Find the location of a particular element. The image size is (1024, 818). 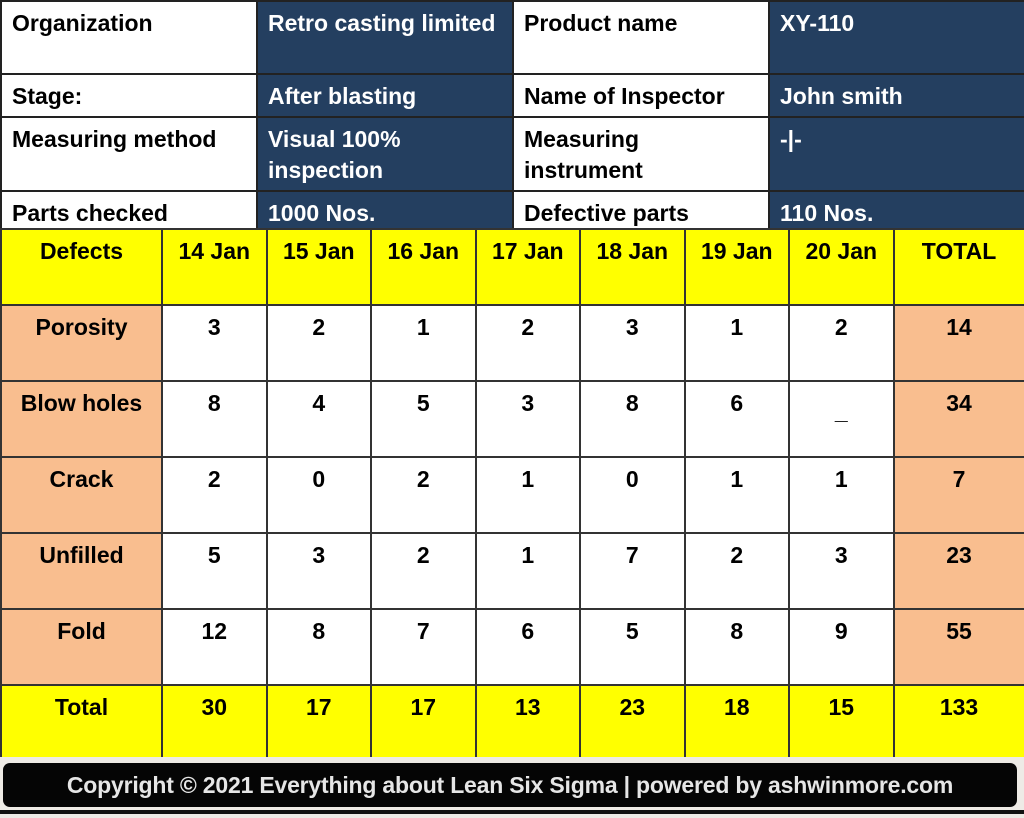

column-header-date: 18 Jan is located at coordinates (632, 267).